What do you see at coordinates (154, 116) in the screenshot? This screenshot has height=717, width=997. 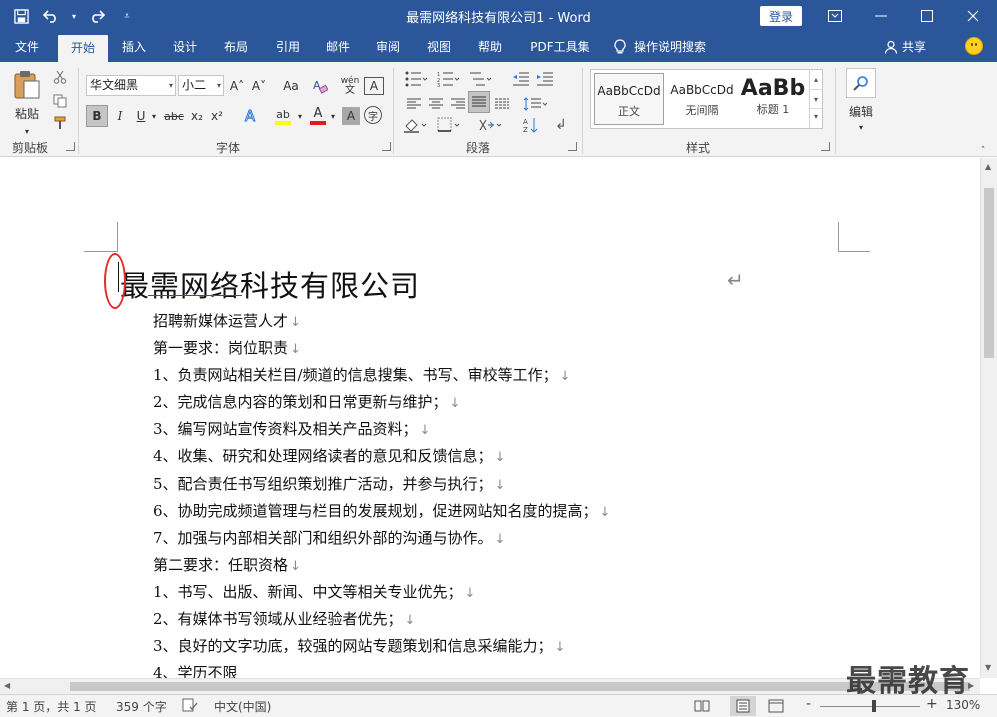 I see `underline-dropdown-icon: ▾` at bounding box center [154, 116].